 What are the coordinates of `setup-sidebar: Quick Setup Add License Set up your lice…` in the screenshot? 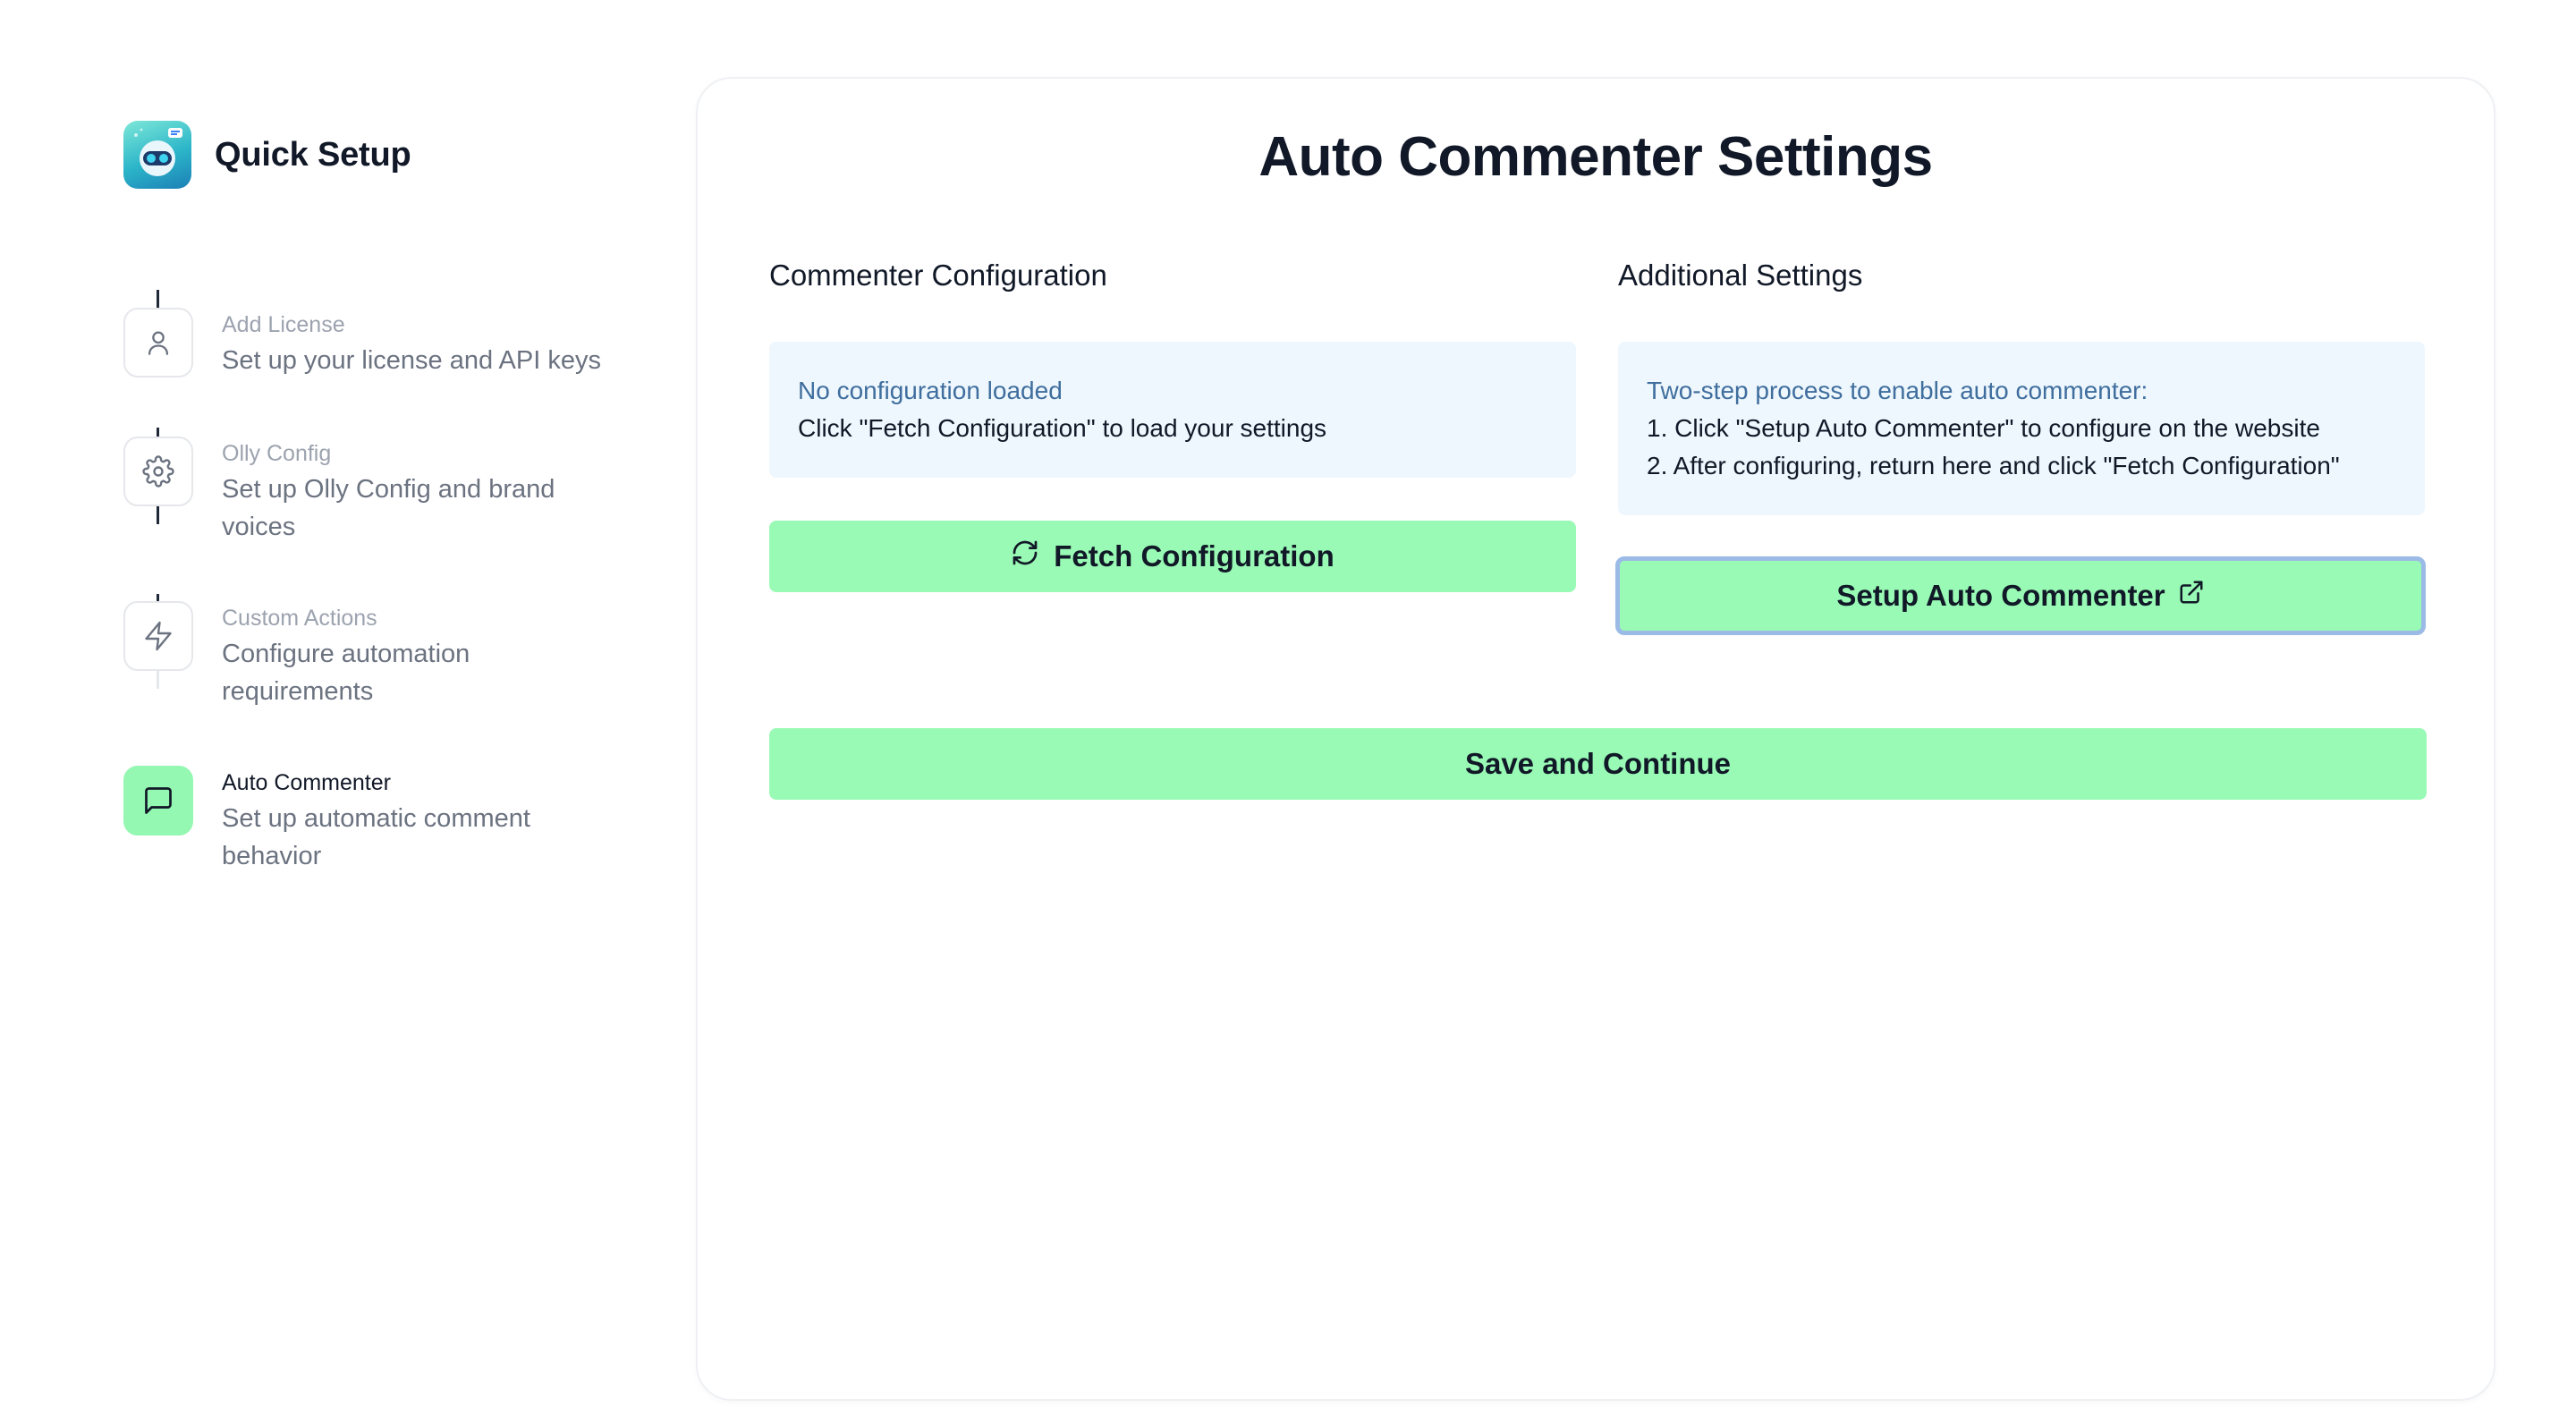 It's located at (373, 494).